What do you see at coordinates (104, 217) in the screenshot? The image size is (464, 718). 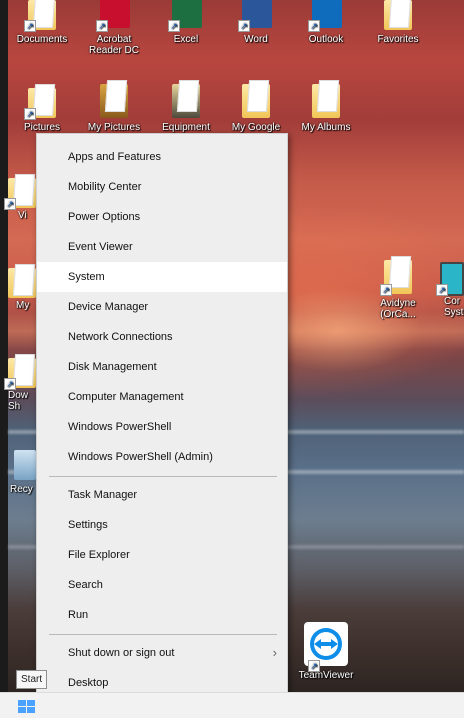 I see `menu-item-label: Power Options` at bounding box center [104, 217].